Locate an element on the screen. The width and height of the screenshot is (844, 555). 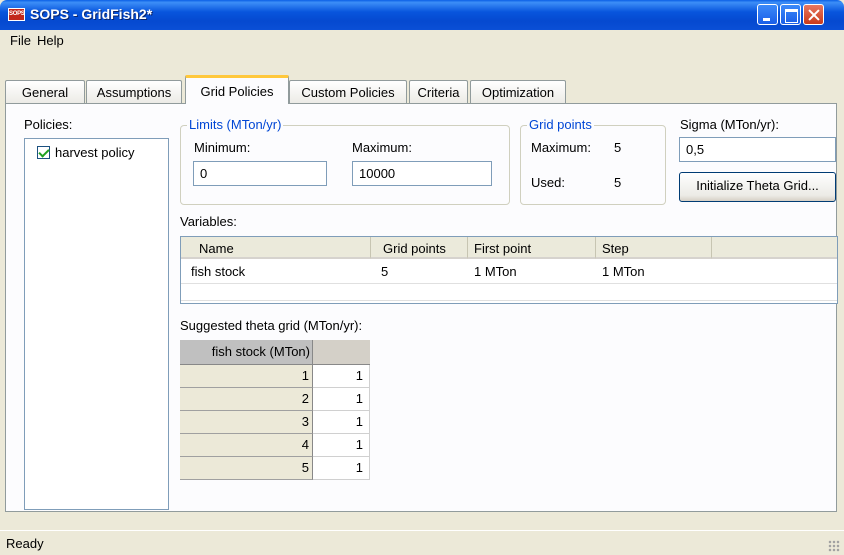
tab-general: General is located at coordinates (45, 91).